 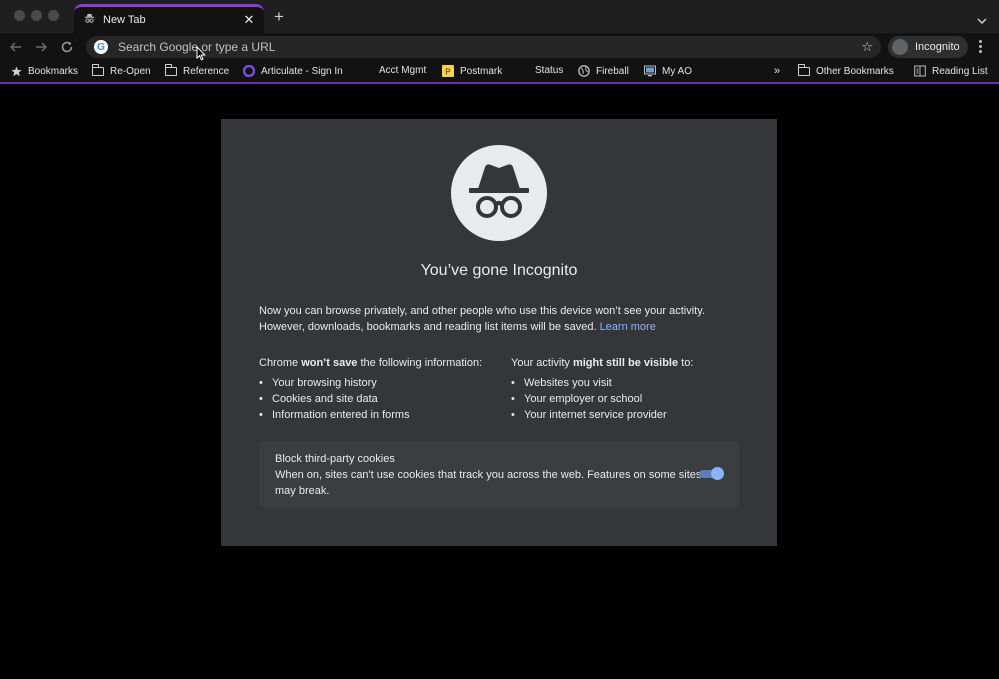 What do you see at coordinates (130, 71) in the screenshot?
I see `bookmark-label: Re-Open` at bounding box center [130, 71].